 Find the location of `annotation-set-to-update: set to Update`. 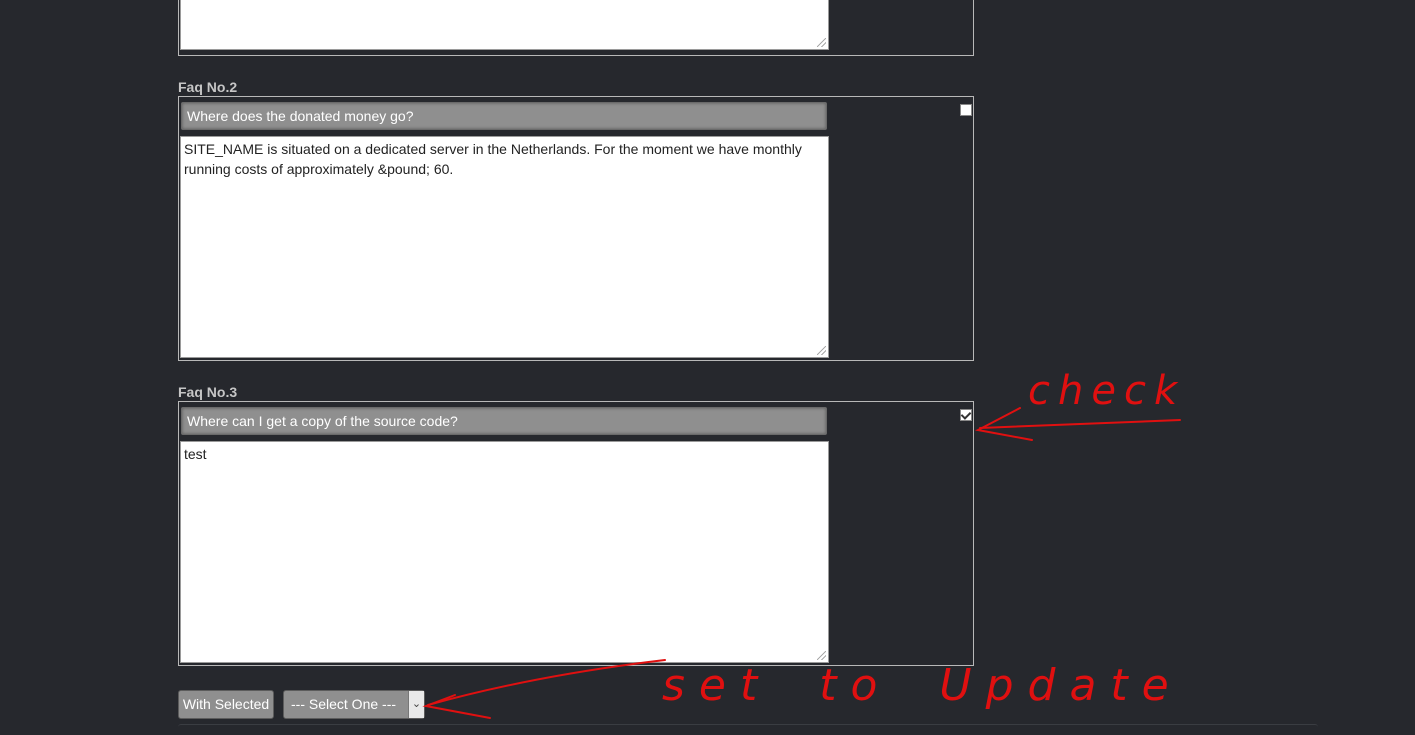

annotation-set-to-update: set to Update is located at coordinates (922, 685).